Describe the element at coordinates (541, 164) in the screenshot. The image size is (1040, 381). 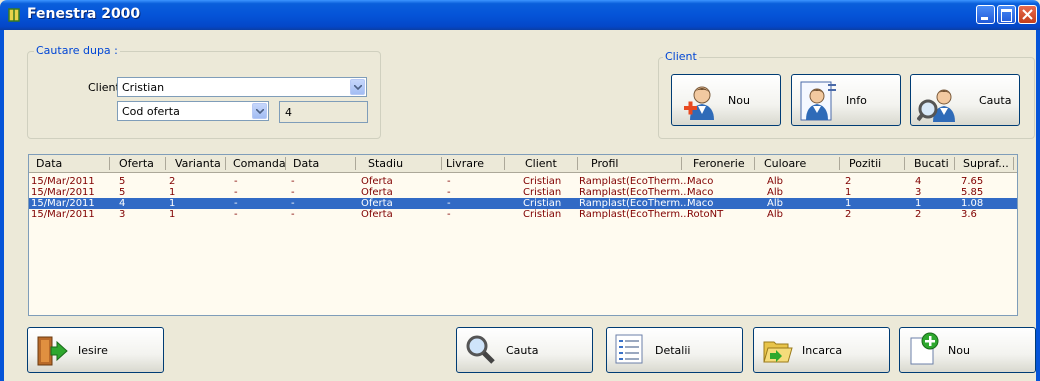
I see `col-header-client: Client` at that location.